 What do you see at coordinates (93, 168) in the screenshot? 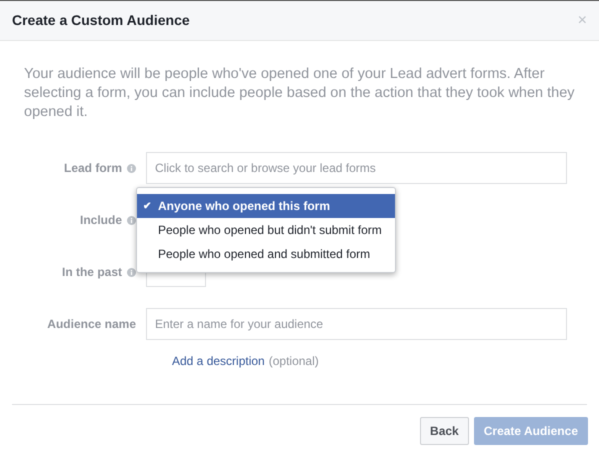
I see `field-label: Lead form` at bounding box center [93, 168].